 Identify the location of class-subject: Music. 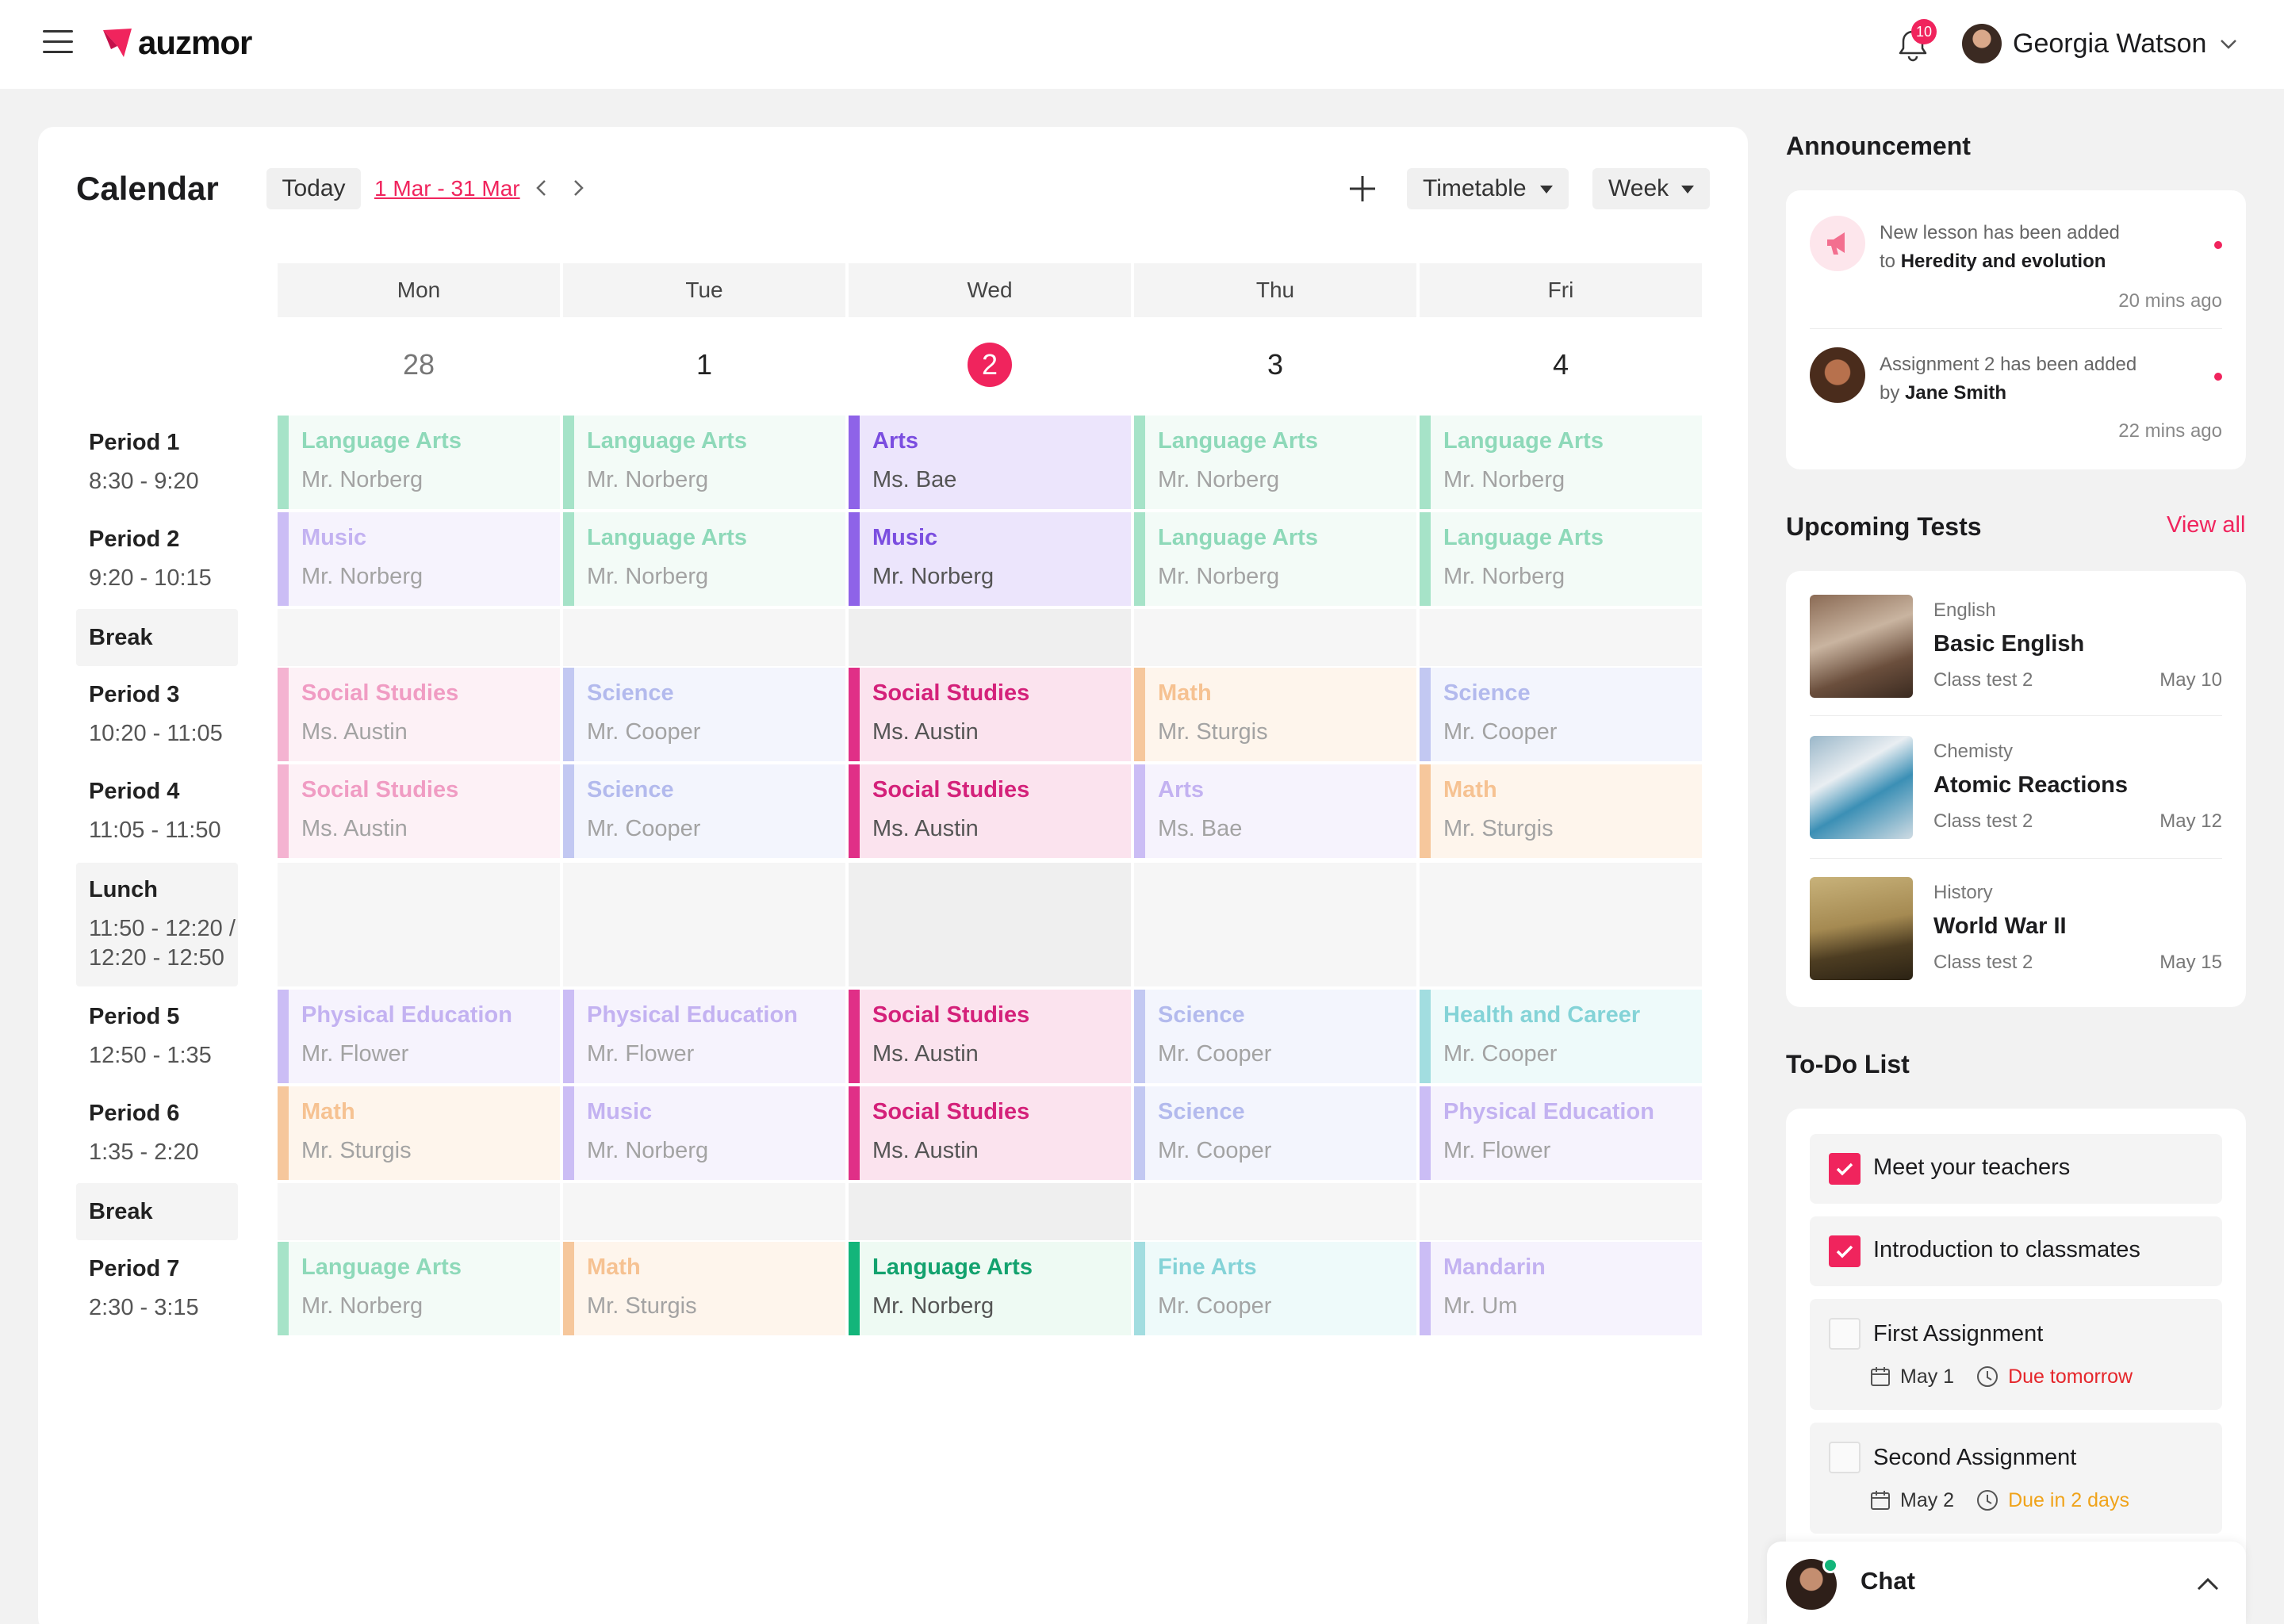
(620, 1111).